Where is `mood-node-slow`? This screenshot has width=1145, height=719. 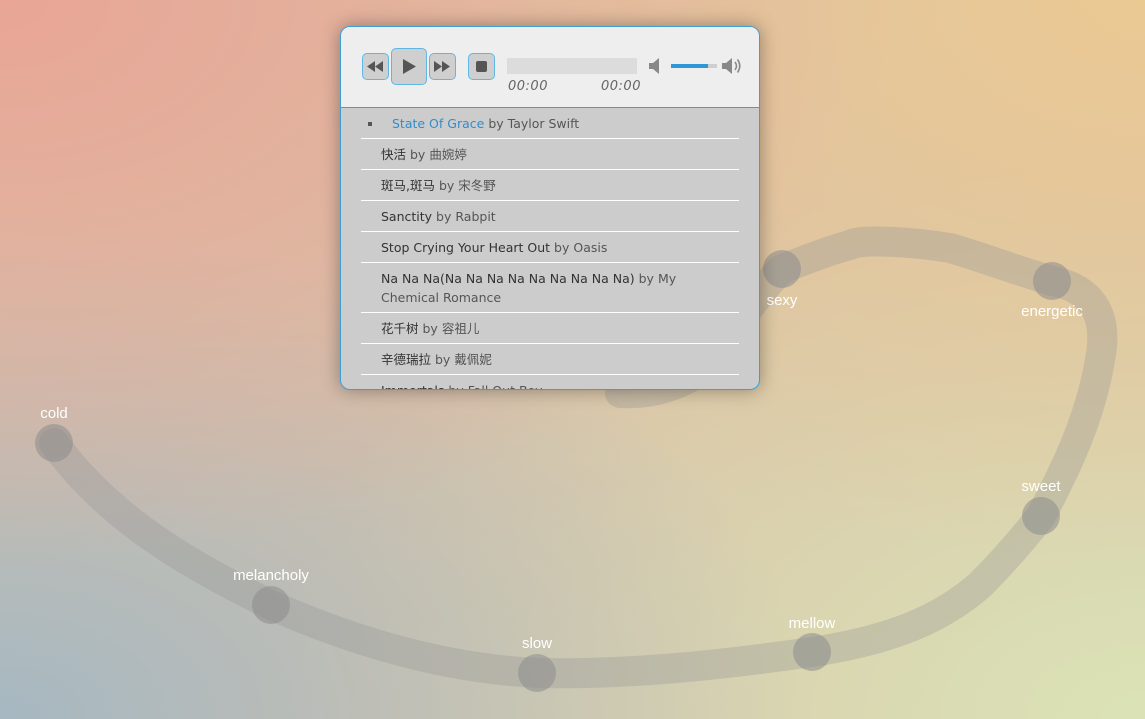 mood-node-slow is located at coordinates (537, 673).